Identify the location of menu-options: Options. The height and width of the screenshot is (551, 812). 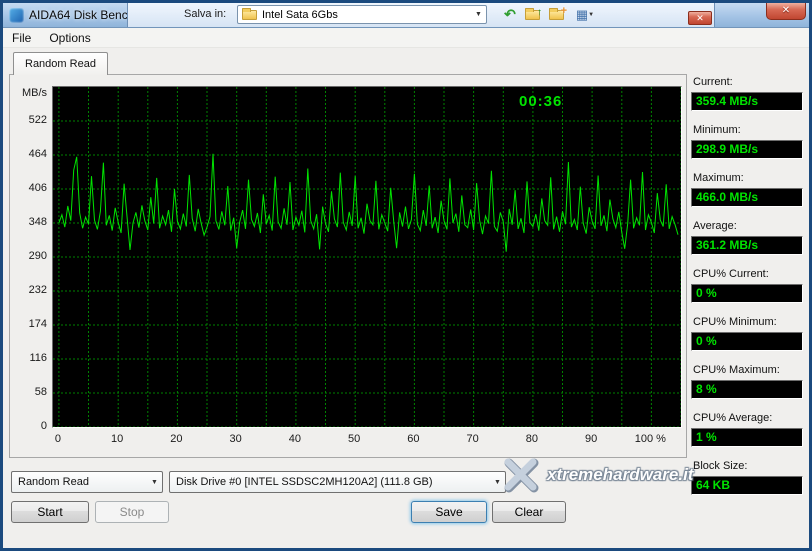
(69, 38).